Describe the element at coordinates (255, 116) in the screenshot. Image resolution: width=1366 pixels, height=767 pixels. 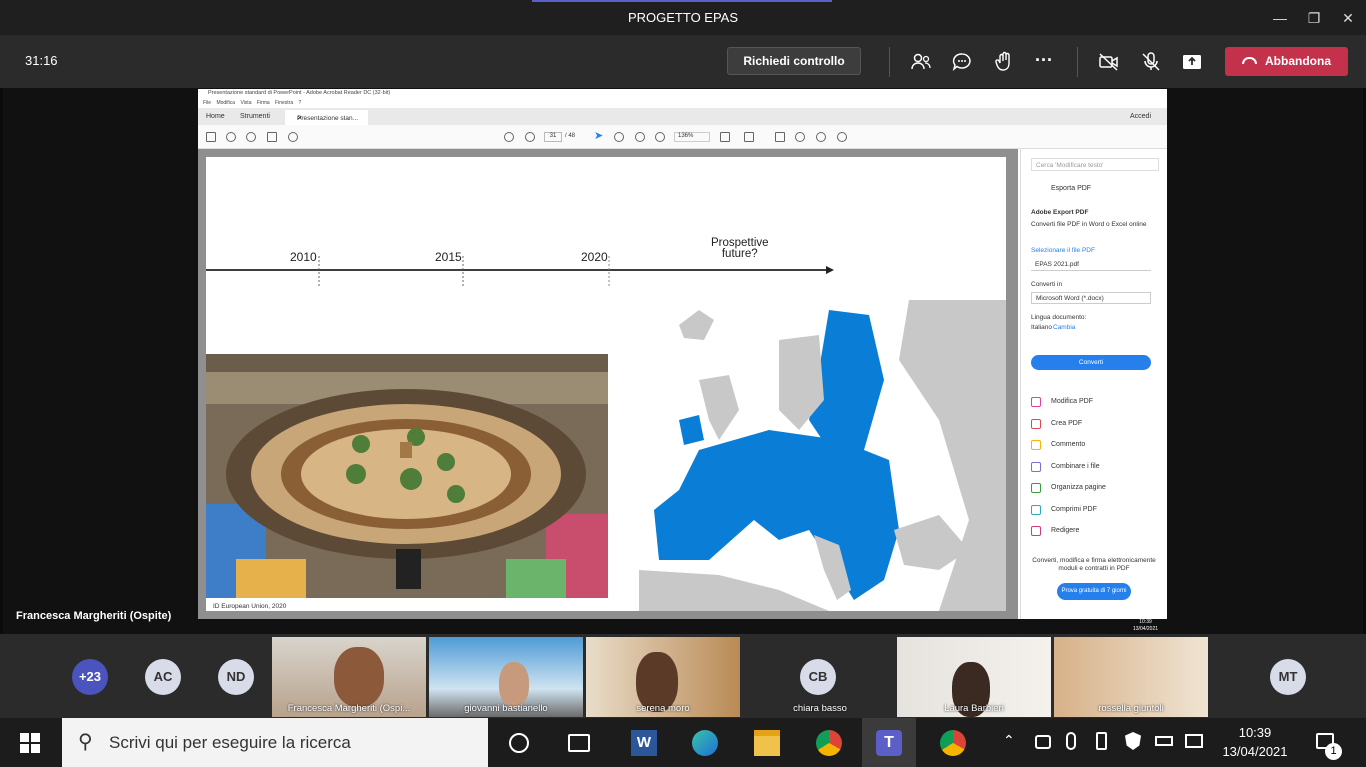
I see `tab-tools: Strumenti` at that location.